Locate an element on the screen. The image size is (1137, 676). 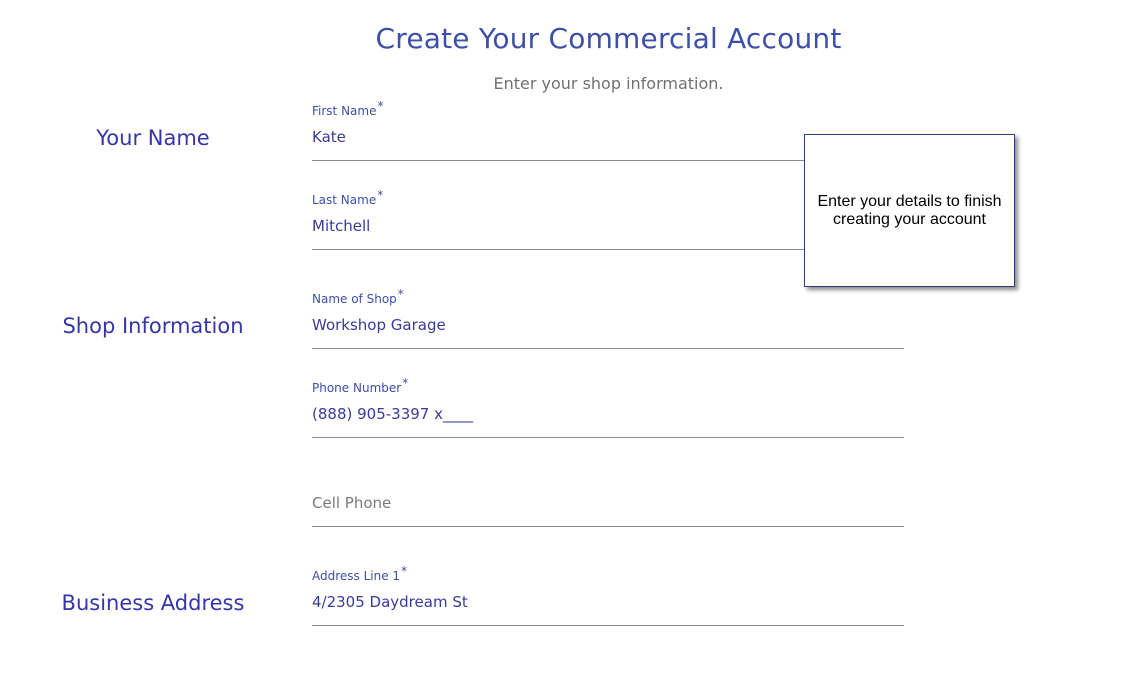
shop-name-value: Workshop Garage is located at coordinates (379, 325).